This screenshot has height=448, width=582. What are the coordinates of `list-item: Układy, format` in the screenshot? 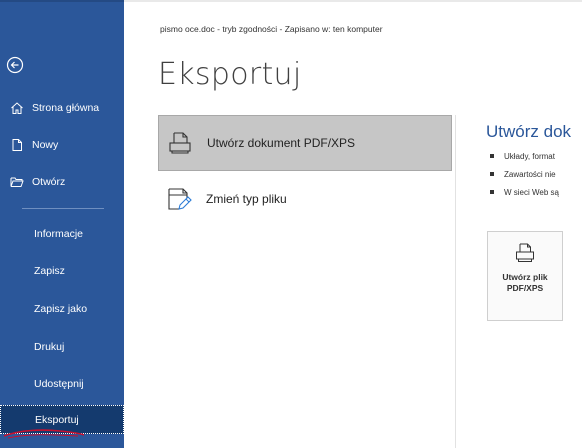 It's located at (524, 156).